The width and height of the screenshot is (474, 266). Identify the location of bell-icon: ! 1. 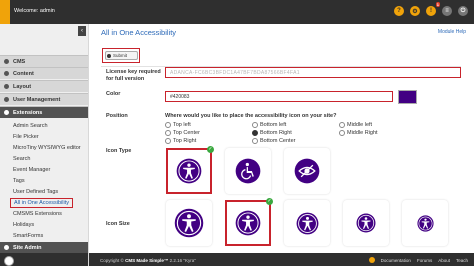
(433, 9).